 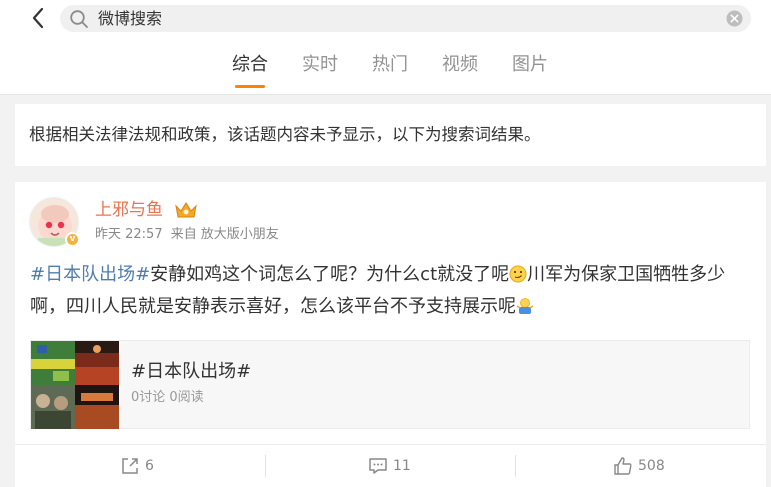 I want to click on search-input: 微博搜索, so click(x=130, y=18).